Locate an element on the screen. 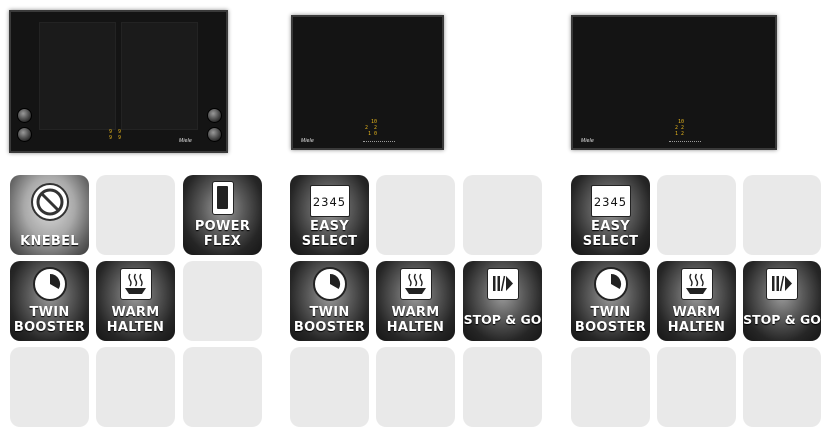  zone-display: 9 9 9 9 is located at coordinates (115, 135).